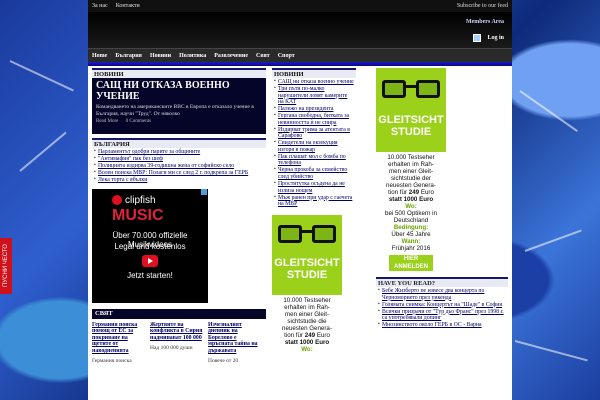 This screenshot has width=600, height=400. What do you see at coordinates (411, 248) in the screenshot?
I see `ad-wann: Frühjahr 2016` at bounding box center [411, 248].